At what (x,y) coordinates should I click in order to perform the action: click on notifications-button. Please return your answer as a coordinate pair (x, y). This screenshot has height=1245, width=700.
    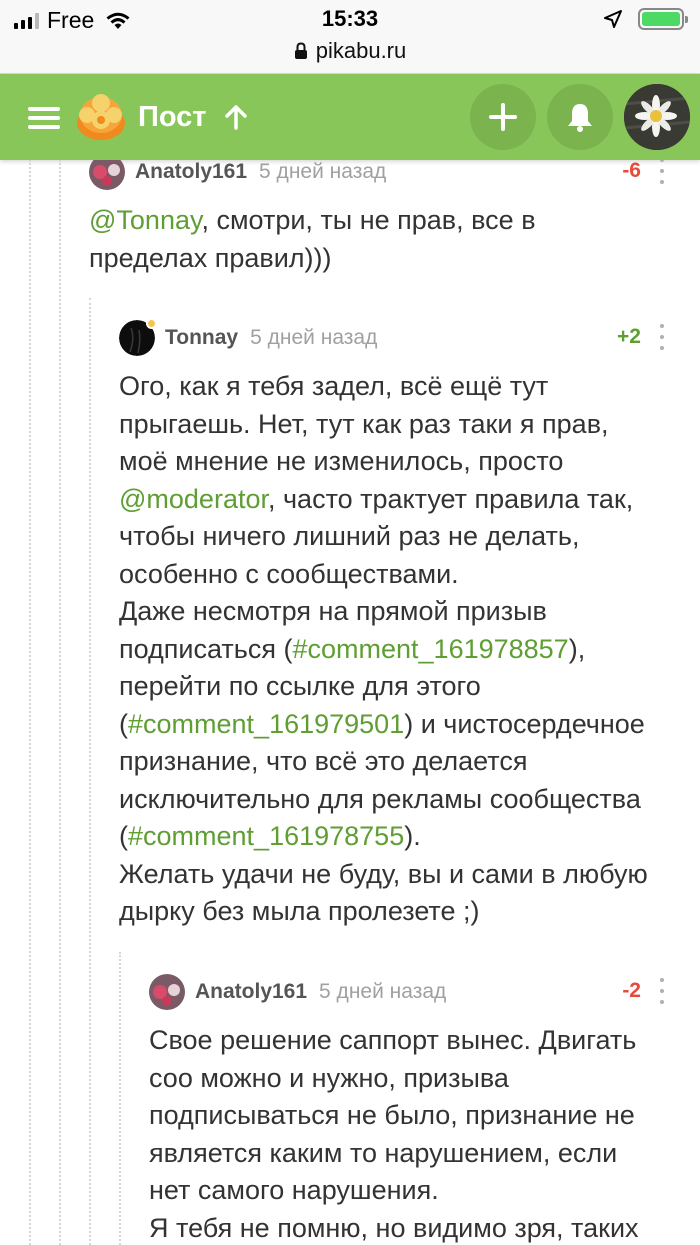
    Looking at the image, I should click on (580, 117).